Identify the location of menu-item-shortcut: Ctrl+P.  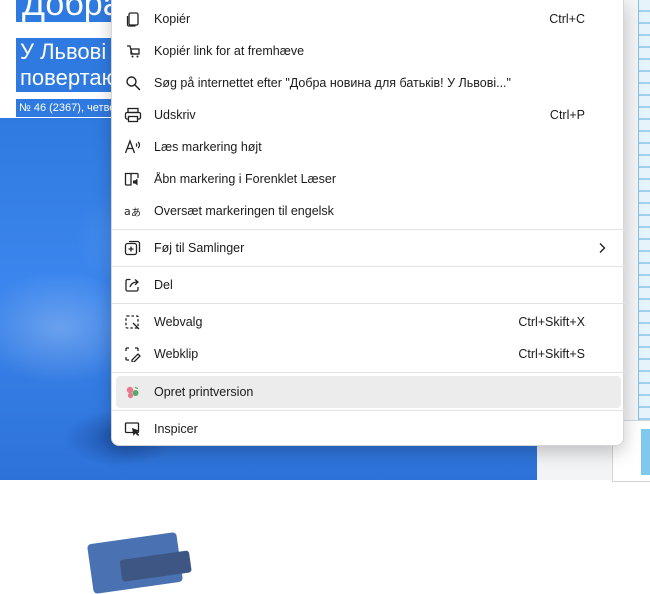
(567, 115).